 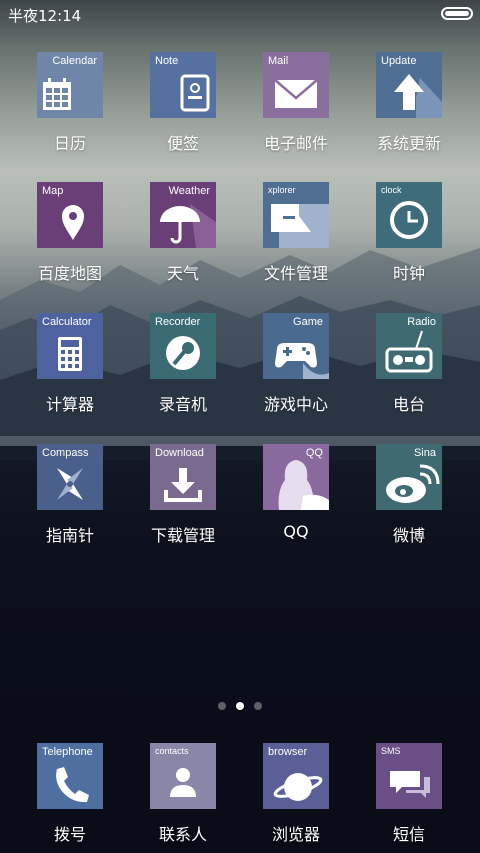 I want to click on page-dot-active, so click(x=240, y=706).